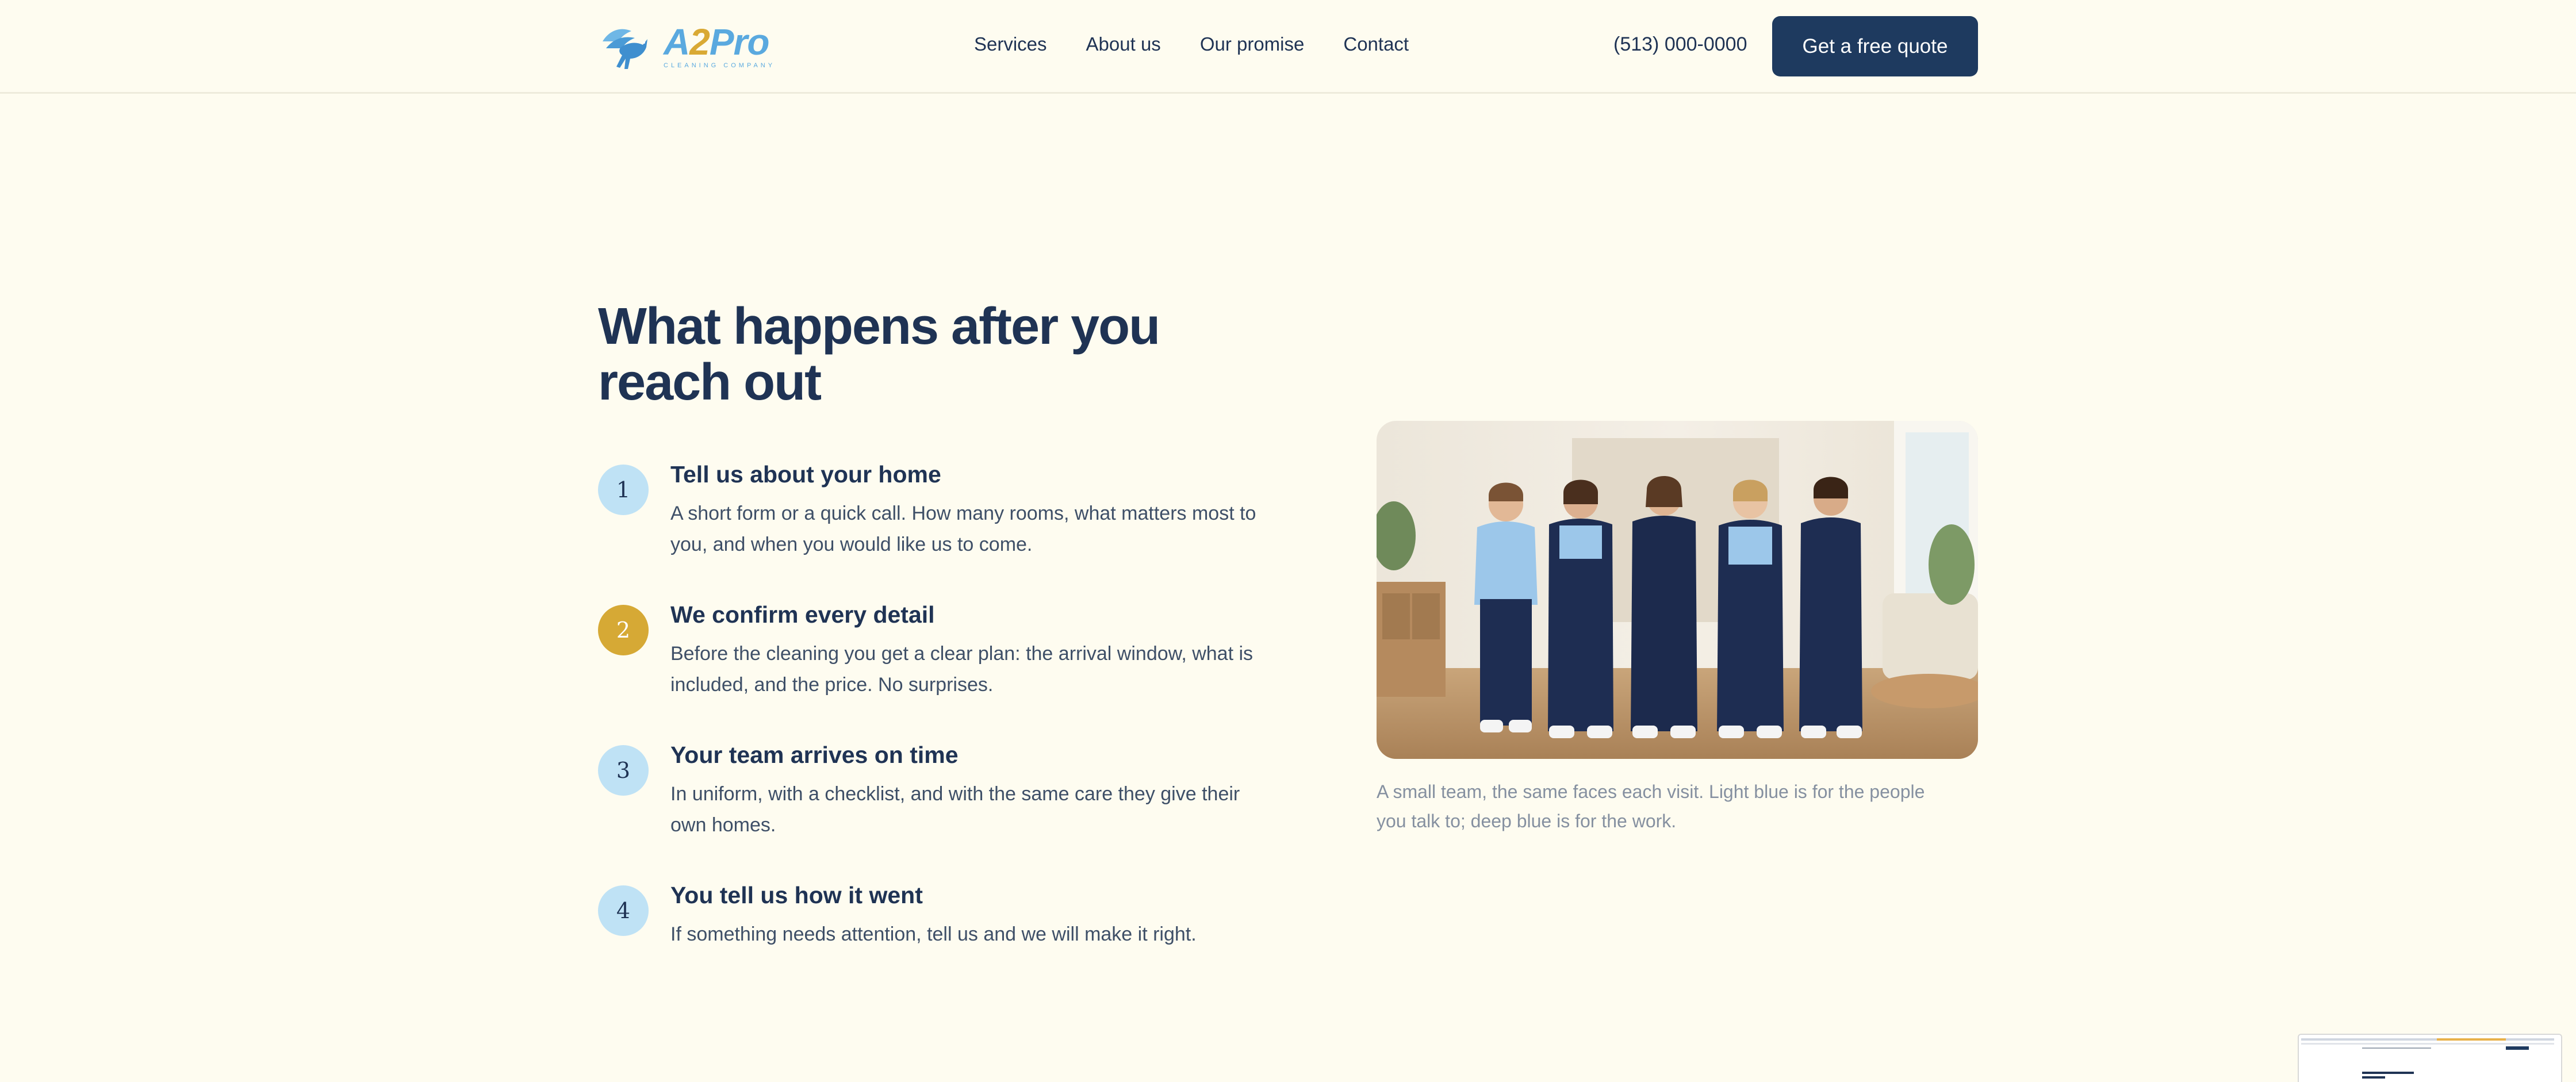 This screenshot has height=1082, width=2576. I want to click on page-preview-thumbnail, so click(2430, 1058).